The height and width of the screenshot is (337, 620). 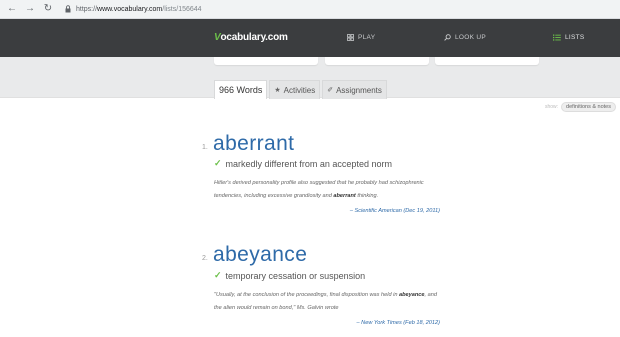 I want to click on tab-assignments: ✐ Assignments, so click(x=354, y=89).